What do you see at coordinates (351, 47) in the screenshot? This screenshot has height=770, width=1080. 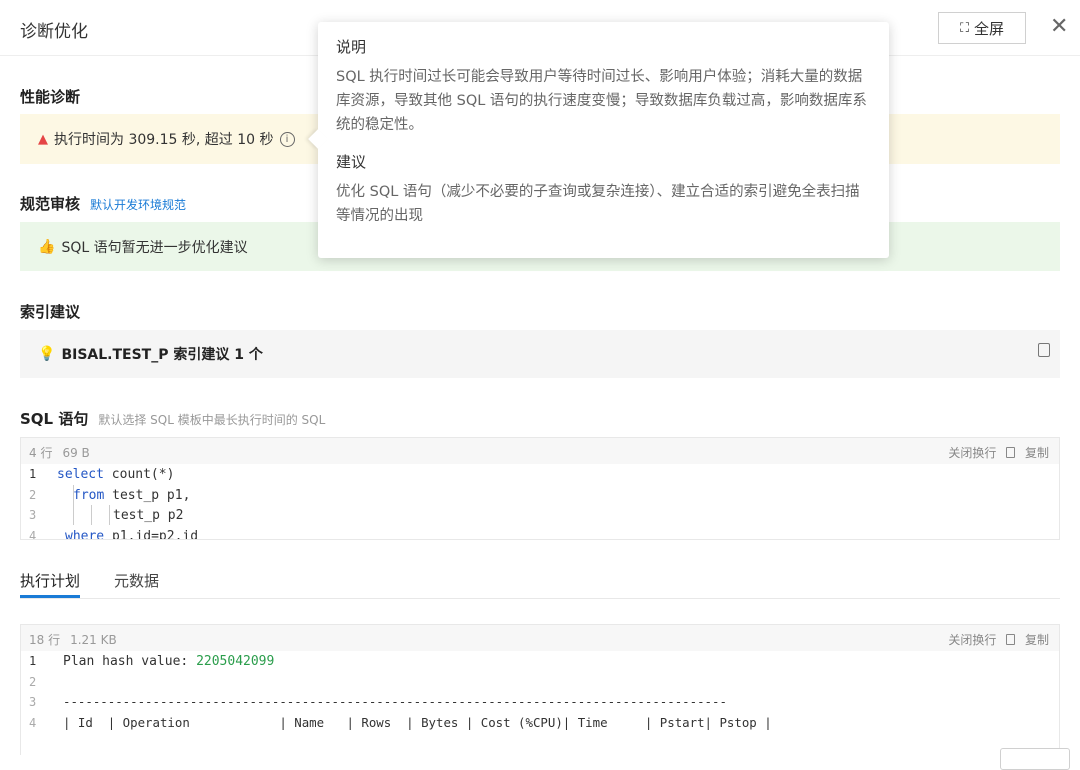 I see `tooltip-heading-explain: 说明` at bounding box center [351, 47].